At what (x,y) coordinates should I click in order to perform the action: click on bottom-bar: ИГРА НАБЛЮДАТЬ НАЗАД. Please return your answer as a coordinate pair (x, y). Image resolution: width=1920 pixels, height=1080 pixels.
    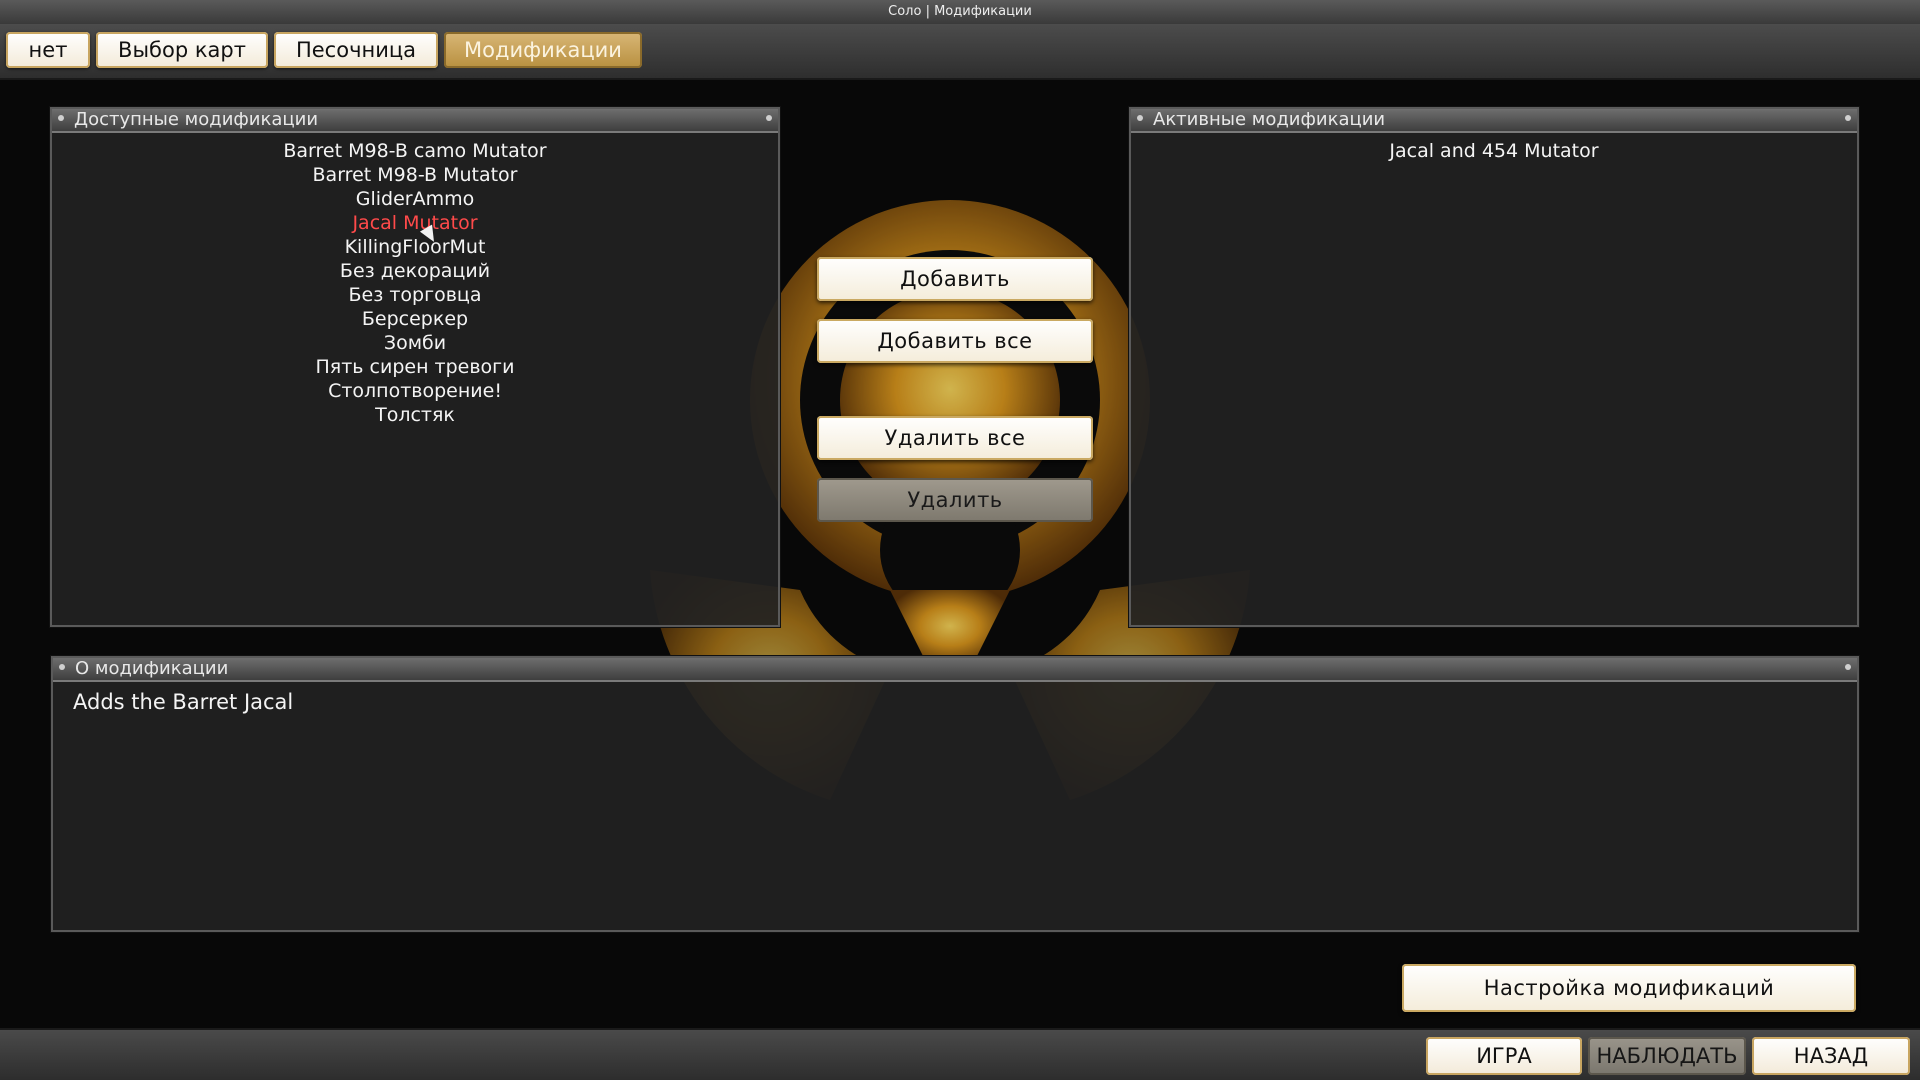
    Looking at the image, I should click on (960, 1054).